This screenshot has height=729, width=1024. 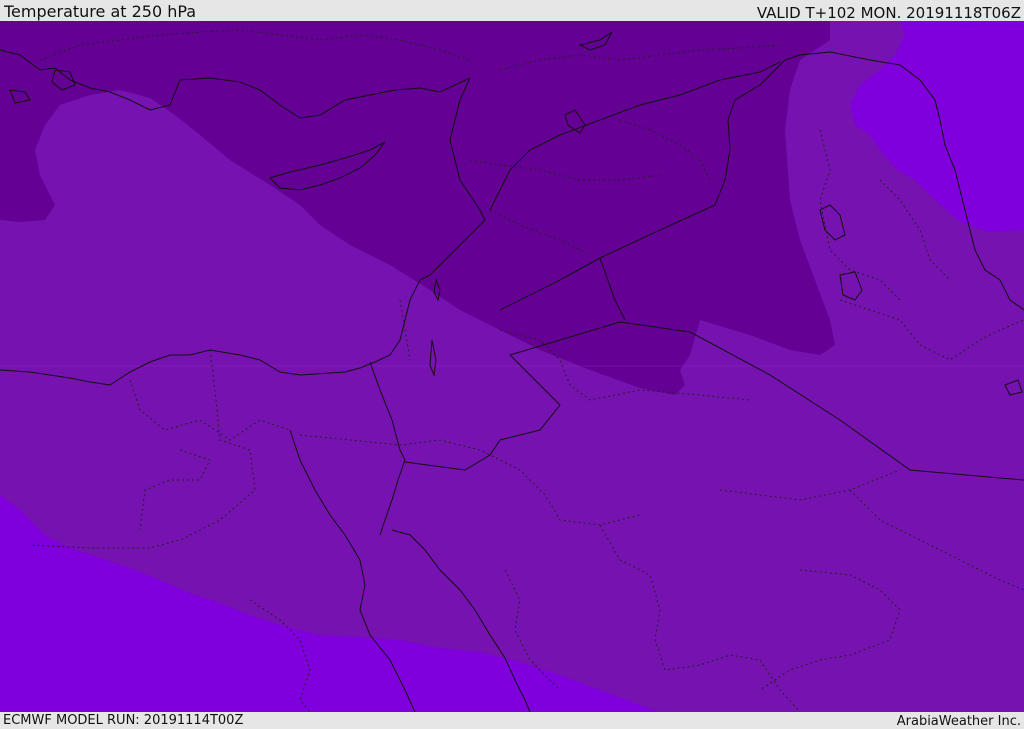 I want to click on model-run-label: ECMWF MODEL RUN: 20191114T00Z, so click(x=123, y=720).